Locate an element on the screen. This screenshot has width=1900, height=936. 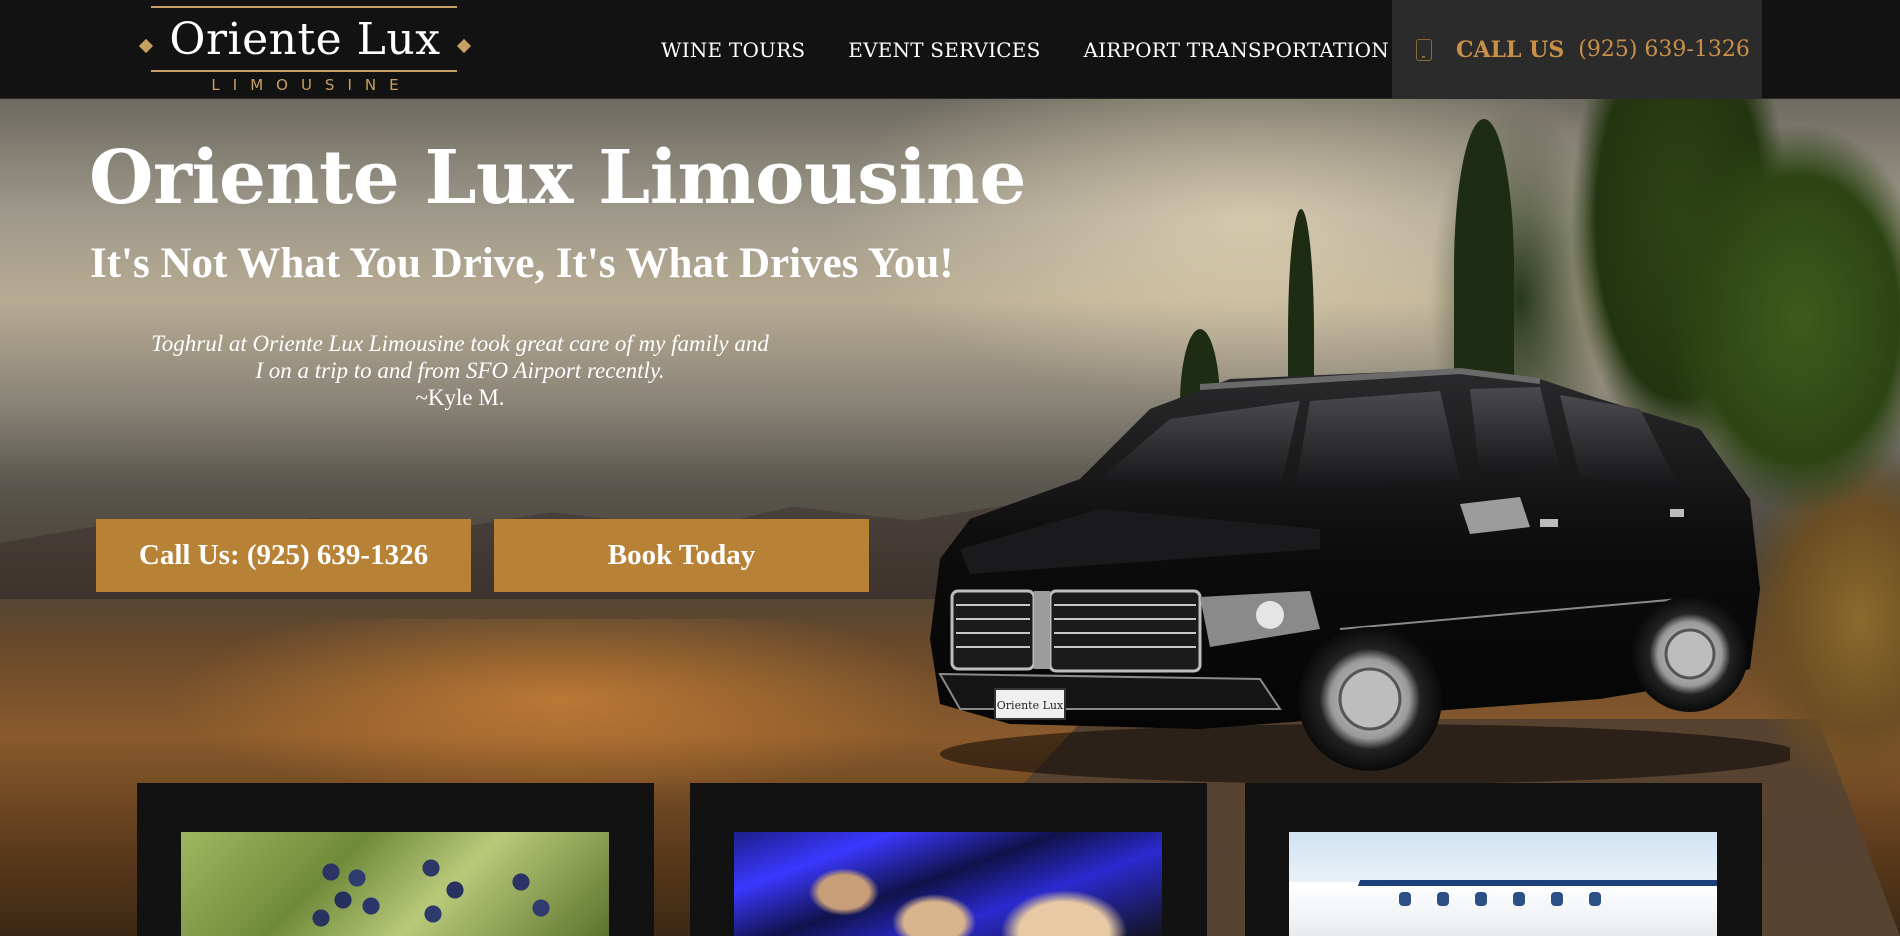
site-logo: Oriente Lux LIMOUSINE is located at coordinates (305, 50).